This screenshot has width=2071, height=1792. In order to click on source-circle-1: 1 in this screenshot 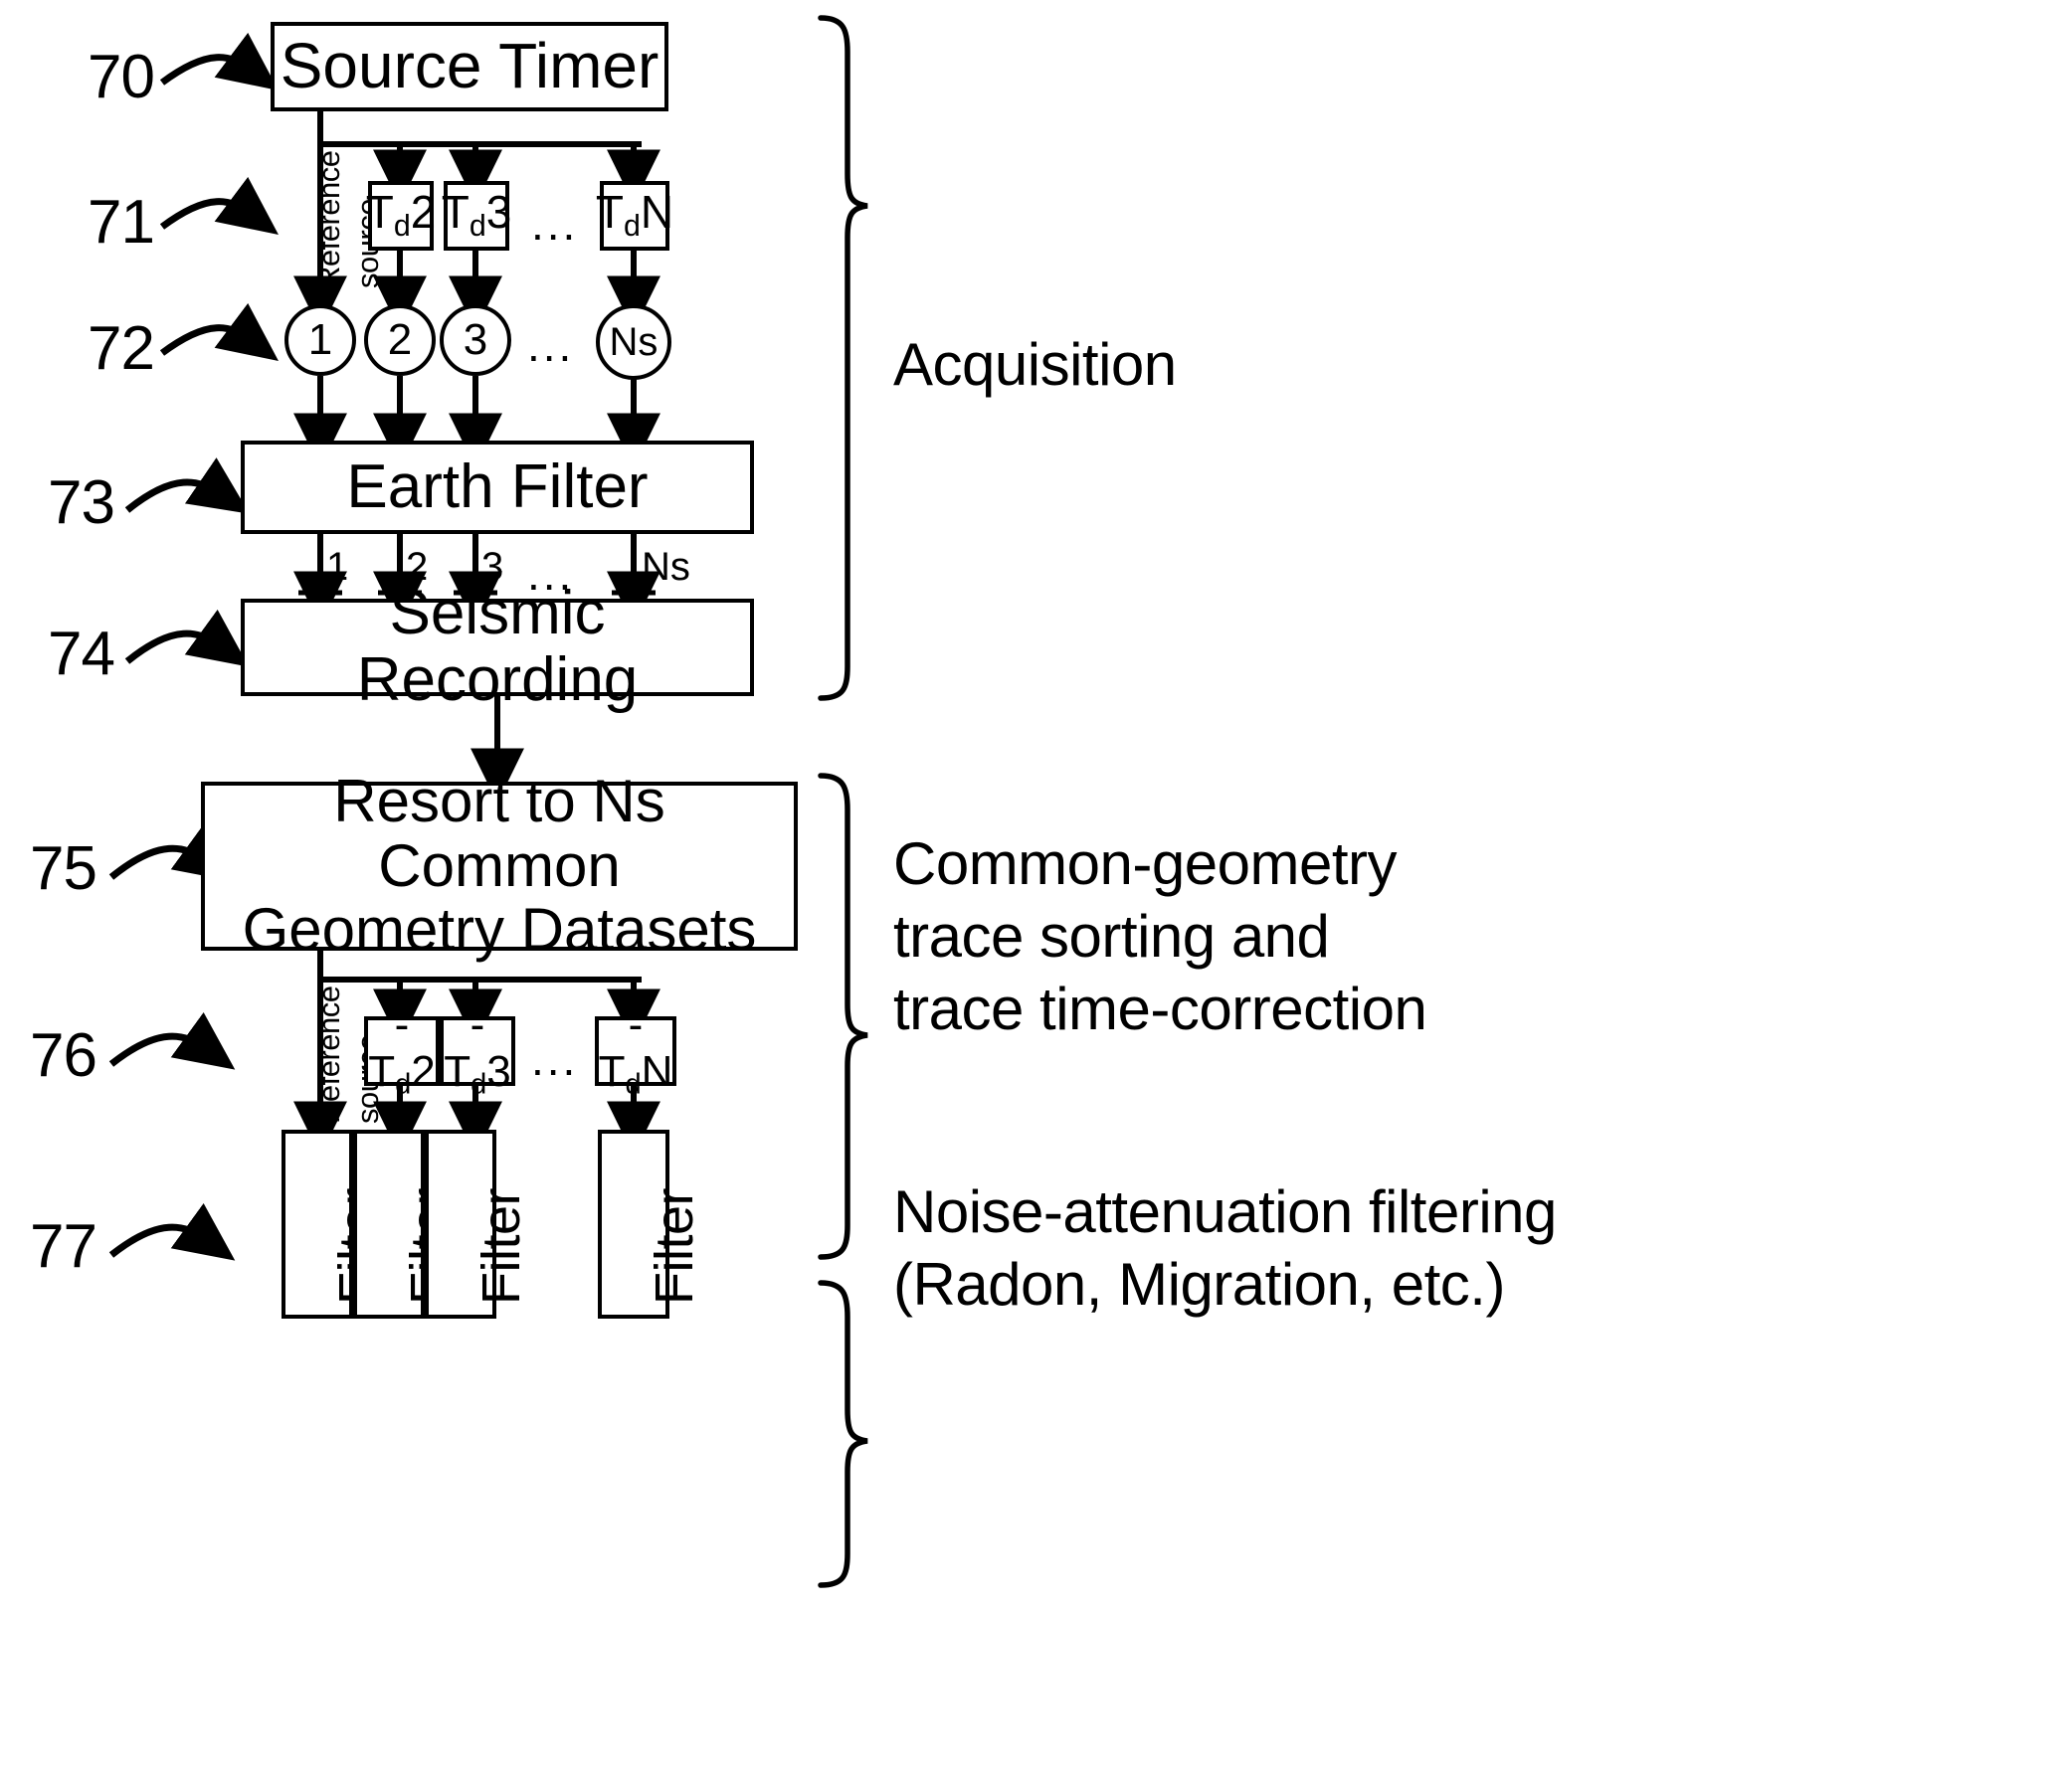, I will do `click(320, 340)`.